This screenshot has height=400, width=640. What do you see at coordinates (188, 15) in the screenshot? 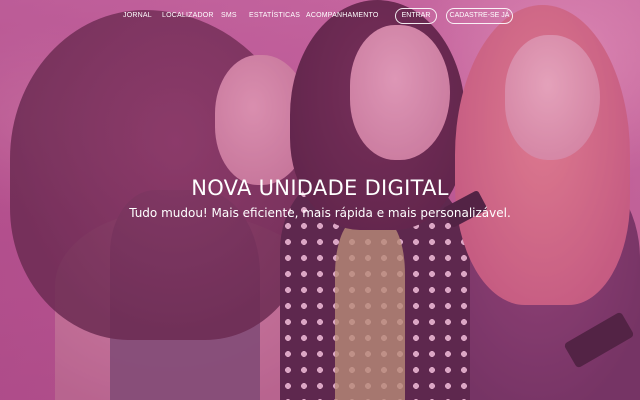
I see `nav-link-localizador: LOCALIZADOR` at bounding box center [188, 15].